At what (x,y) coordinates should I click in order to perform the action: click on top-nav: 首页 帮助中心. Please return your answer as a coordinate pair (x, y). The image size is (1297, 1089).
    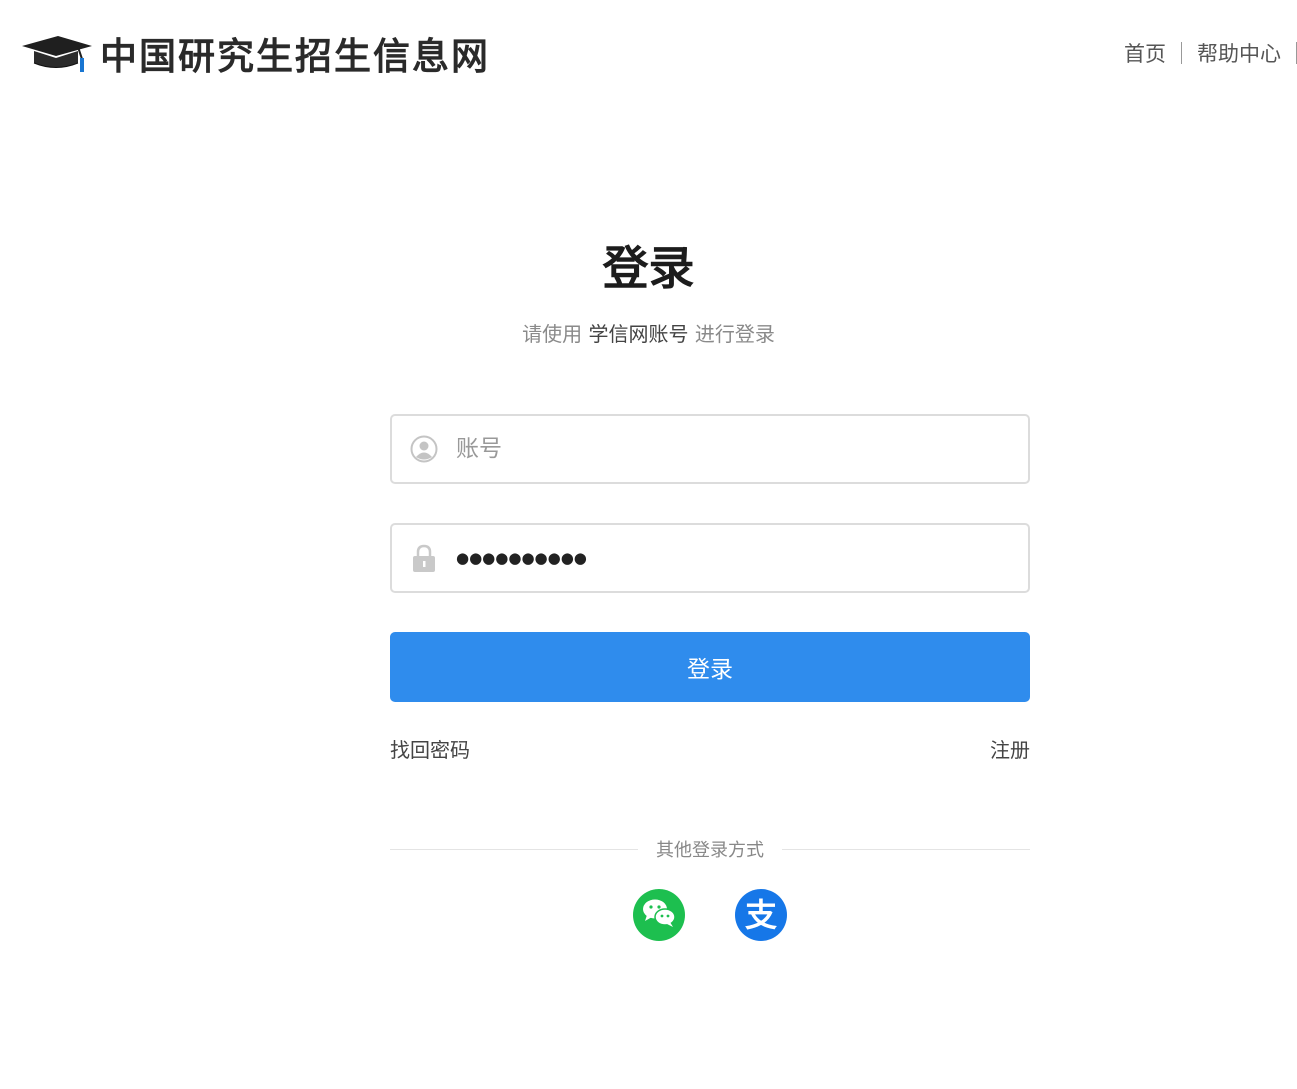
    Looking at the image, I should click on (1203, 53).